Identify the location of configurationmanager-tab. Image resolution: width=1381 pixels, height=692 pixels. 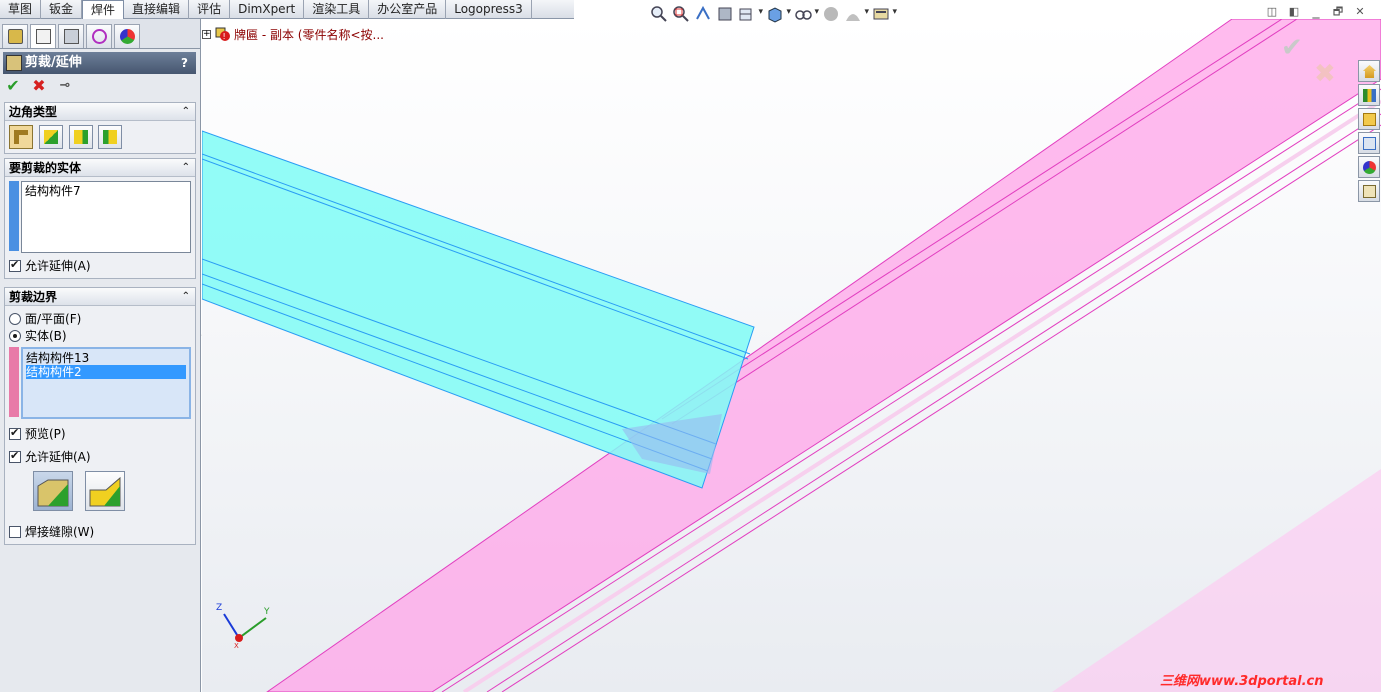
(71, 36).